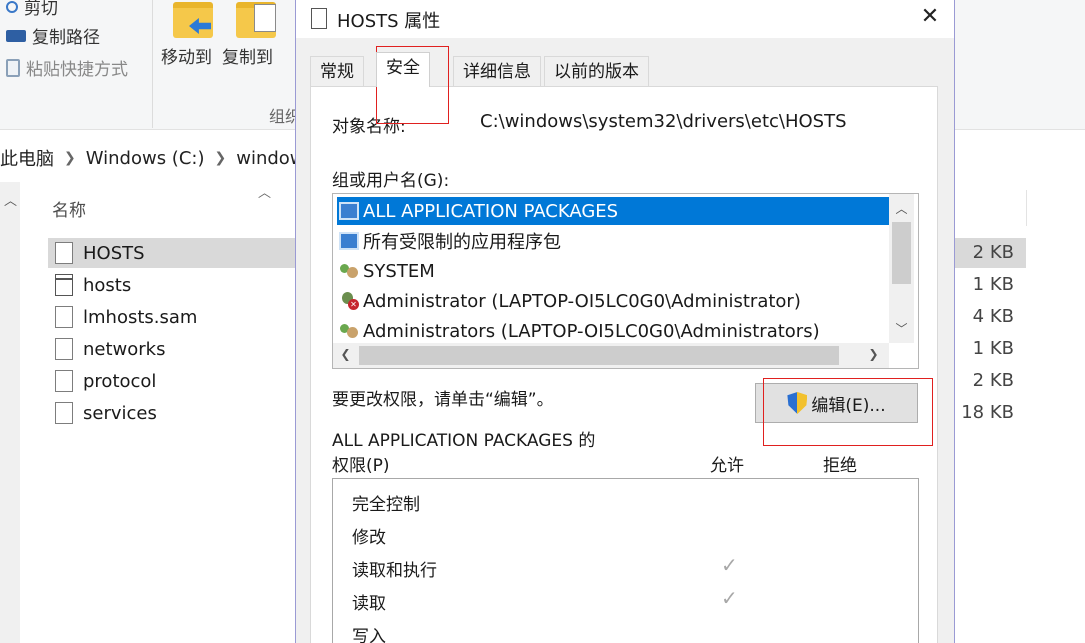 This screenshot has width=1085, height=643. Describe the element at coordinates (172, 253) in the screenshot. I see `file-row-hosts-upper: HOSTS` at that location.